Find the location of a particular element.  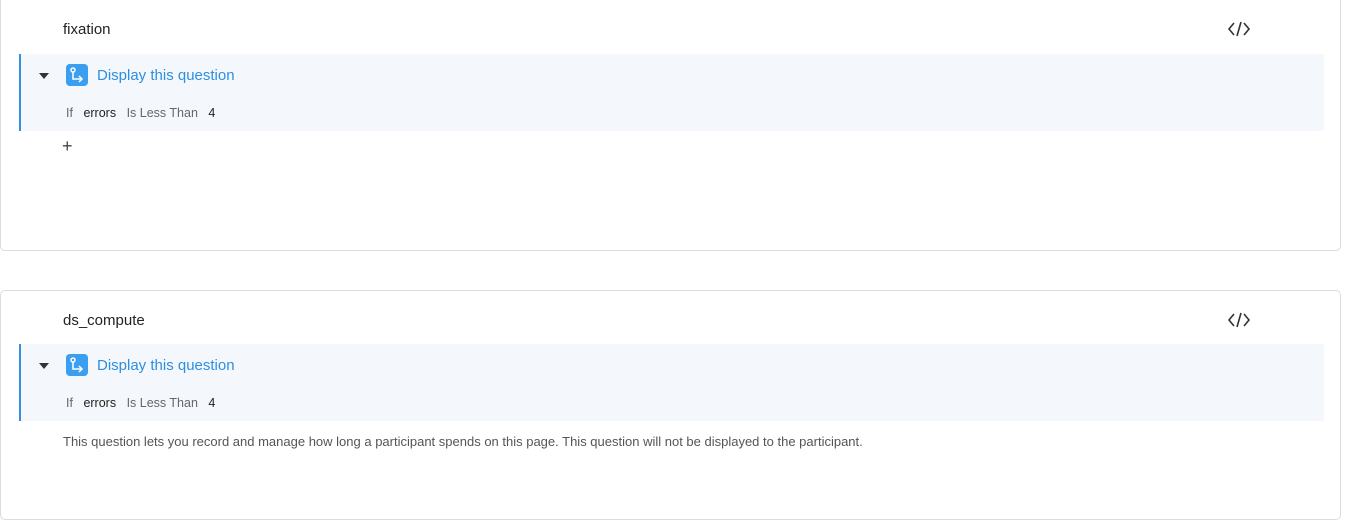

question-id: fixation is located at coordinates (87, 29).